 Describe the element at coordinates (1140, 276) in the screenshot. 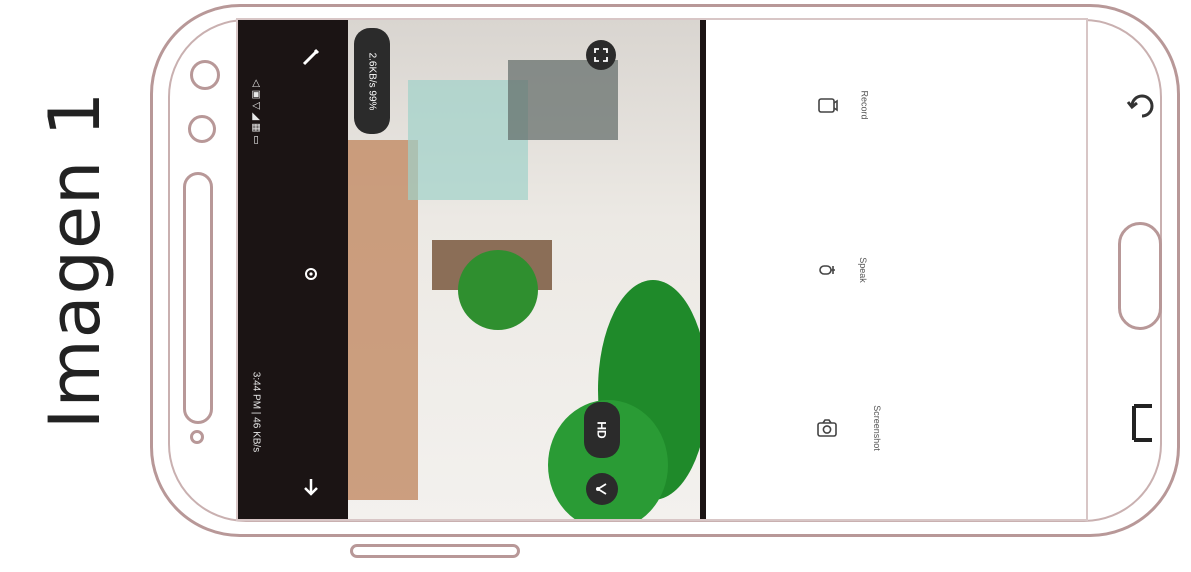

I see `home-button` at that location.